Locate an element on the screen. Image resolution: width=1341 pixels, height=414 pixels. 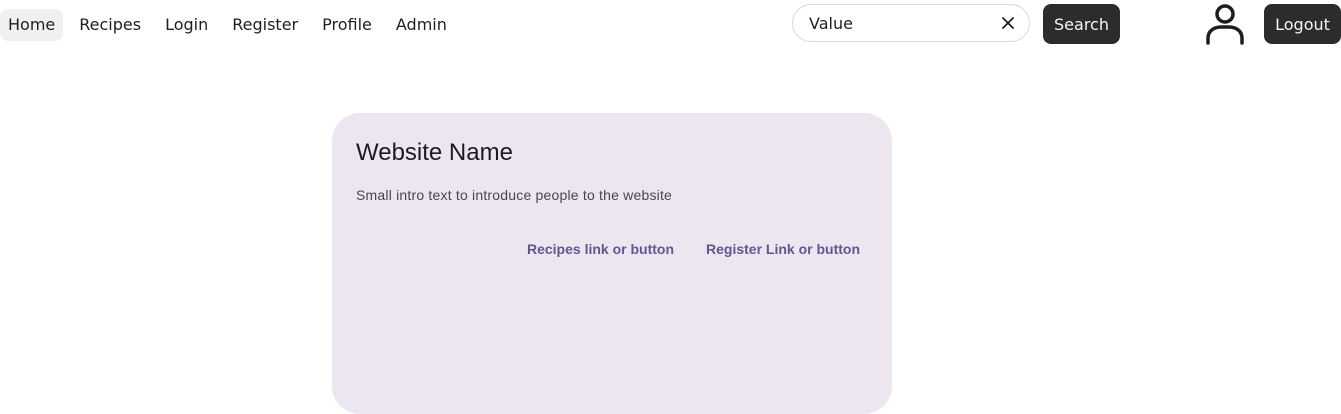
recipes-link: Recipes link or button is located at coordinates (600, 249).